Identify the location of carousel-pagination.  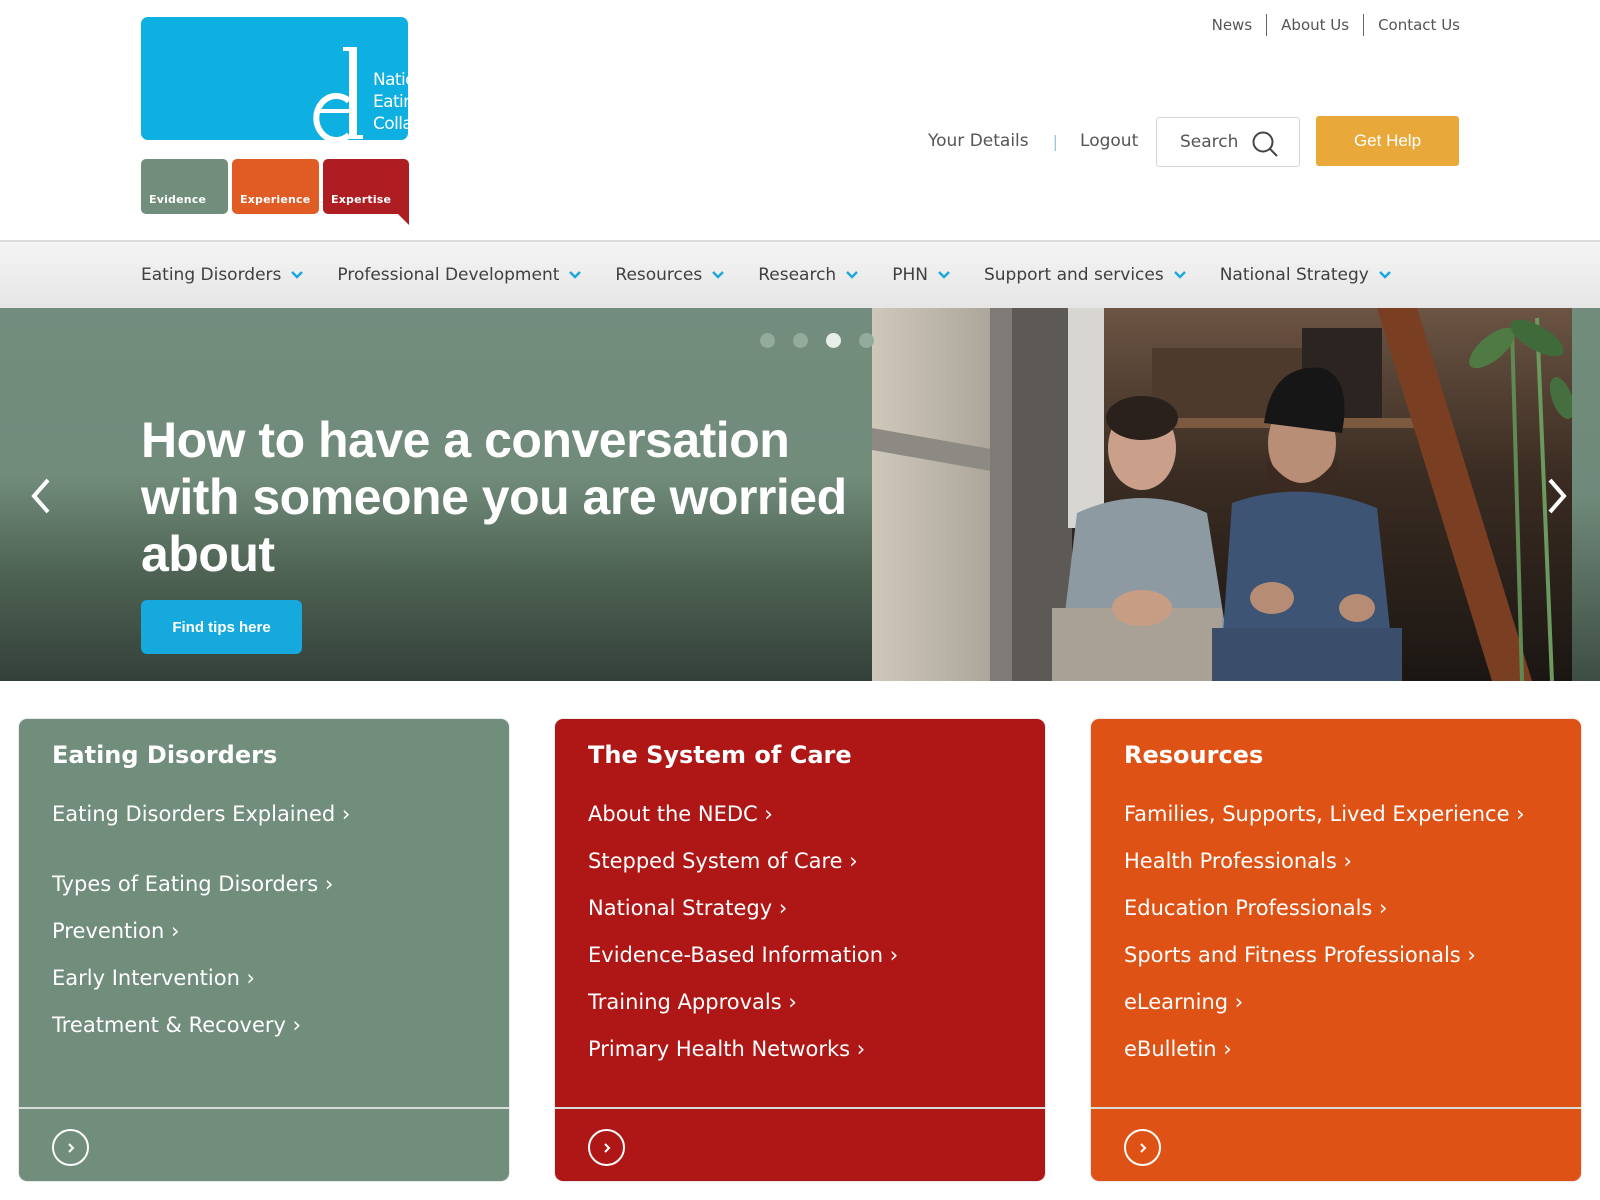
(826, 340).